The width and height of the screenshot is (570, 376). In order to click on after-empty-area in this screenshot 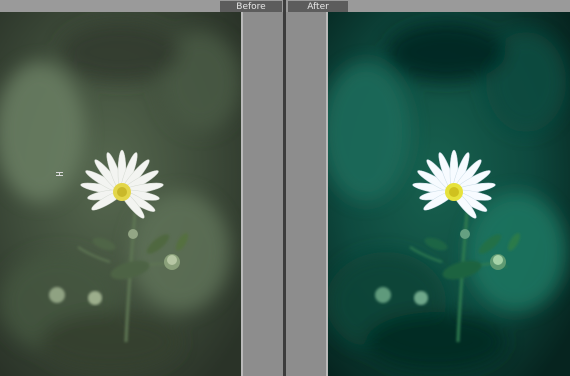, I will do `click(306, 194)`.